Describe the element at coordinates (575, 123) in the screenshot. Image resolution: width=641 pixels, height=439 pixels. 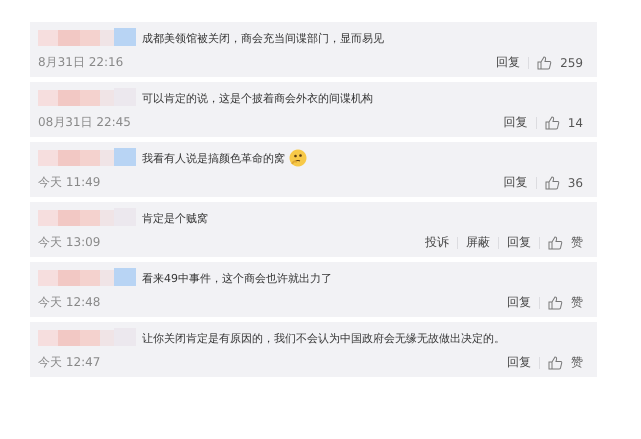
I see `like-count: 14` at that location.